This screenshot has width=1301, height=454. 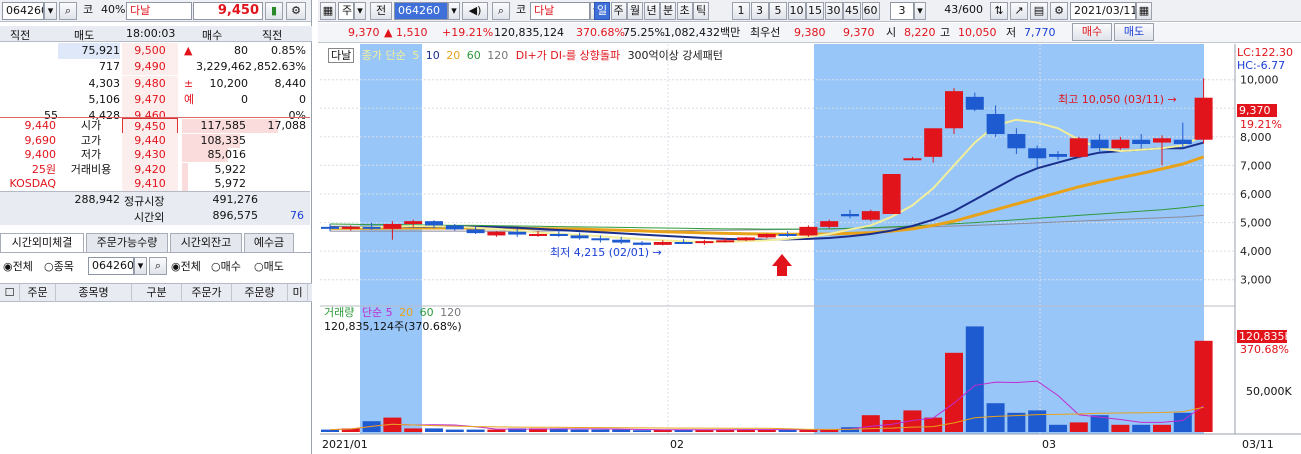 What do you see at coordinates (618, 11) in the screenshot?
I see `period-button: 주` at bounding box center [618, 11].